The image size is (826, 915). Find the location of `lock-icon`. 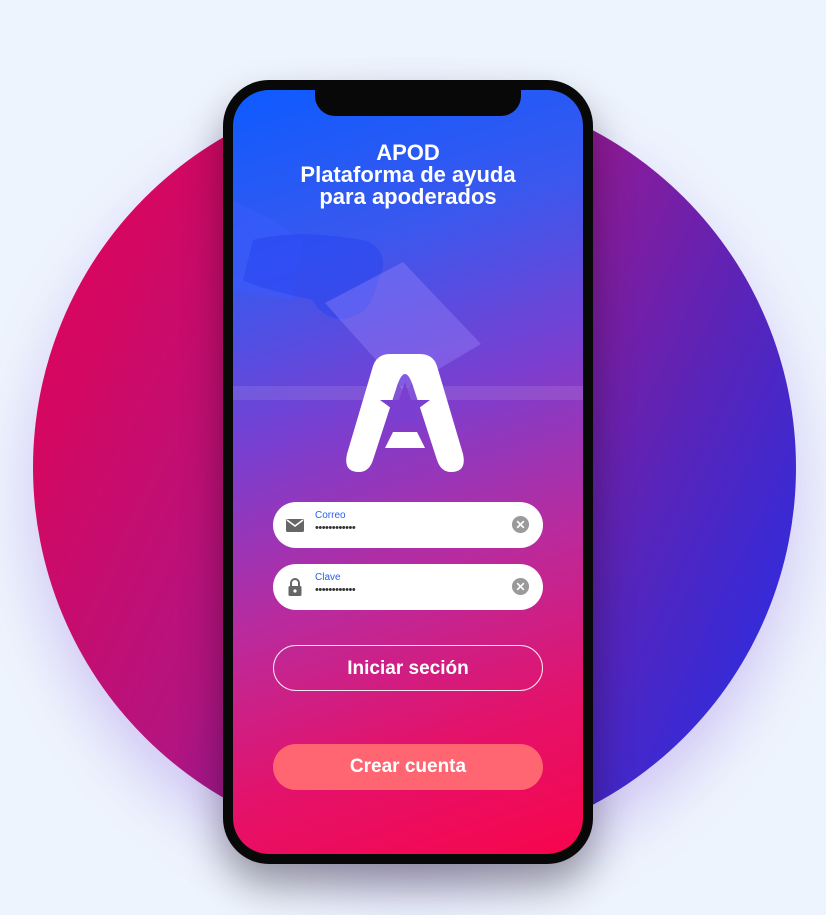

lock-icon is located at coordinates (295, 587).